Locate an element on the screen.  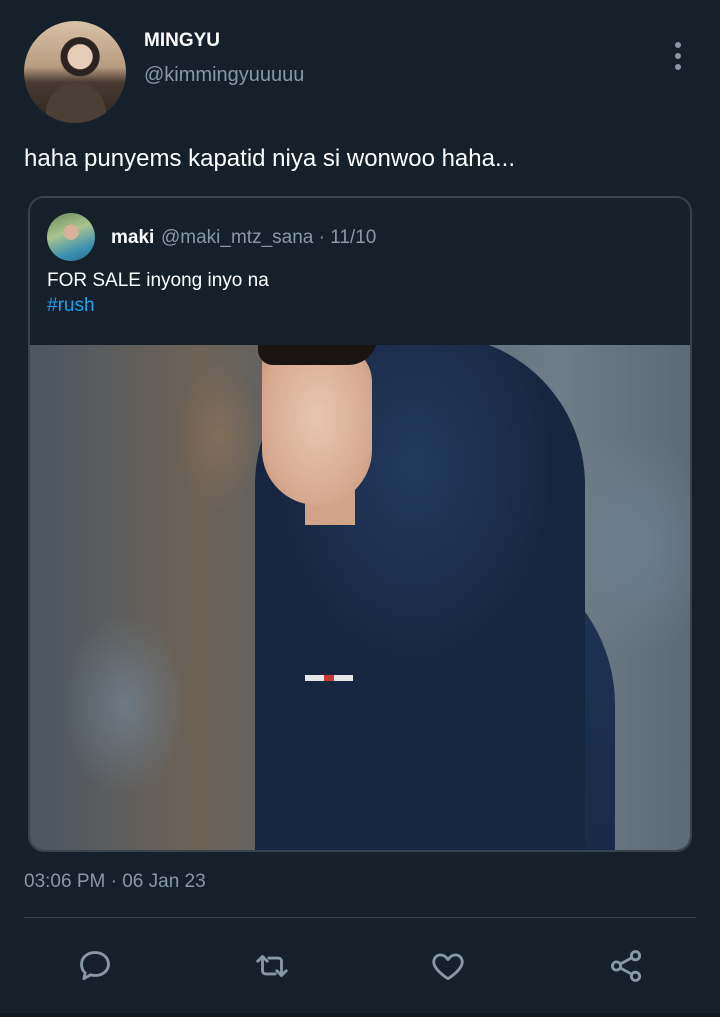
tweet-actions-bar is located at coordinates (360, 966).